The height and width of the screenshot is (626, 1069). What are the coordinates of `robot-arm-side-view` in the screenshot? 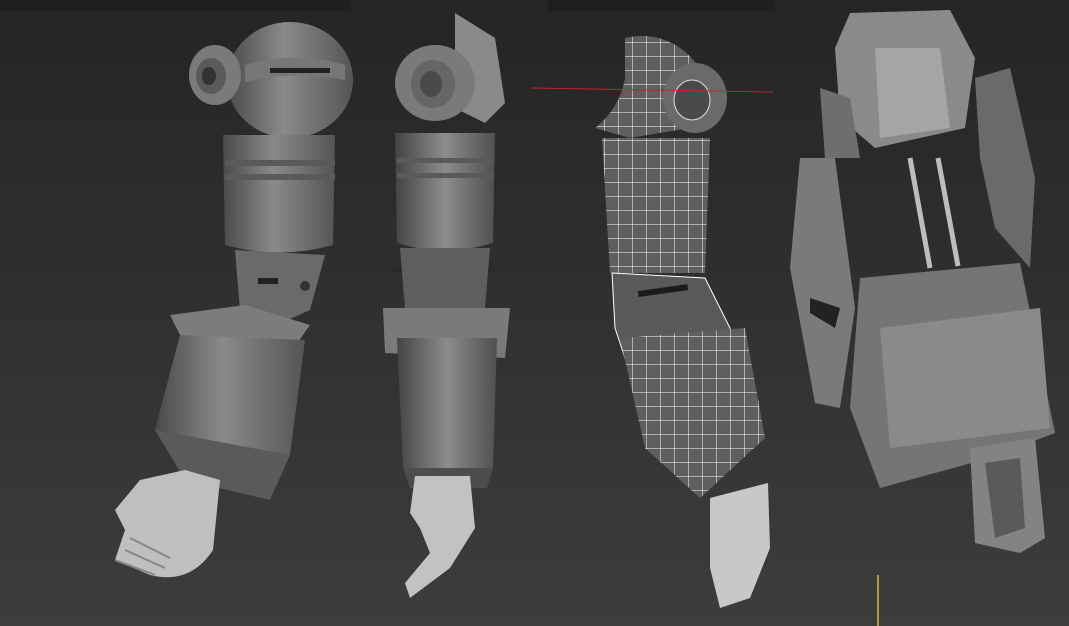 It's located at (450, 305).